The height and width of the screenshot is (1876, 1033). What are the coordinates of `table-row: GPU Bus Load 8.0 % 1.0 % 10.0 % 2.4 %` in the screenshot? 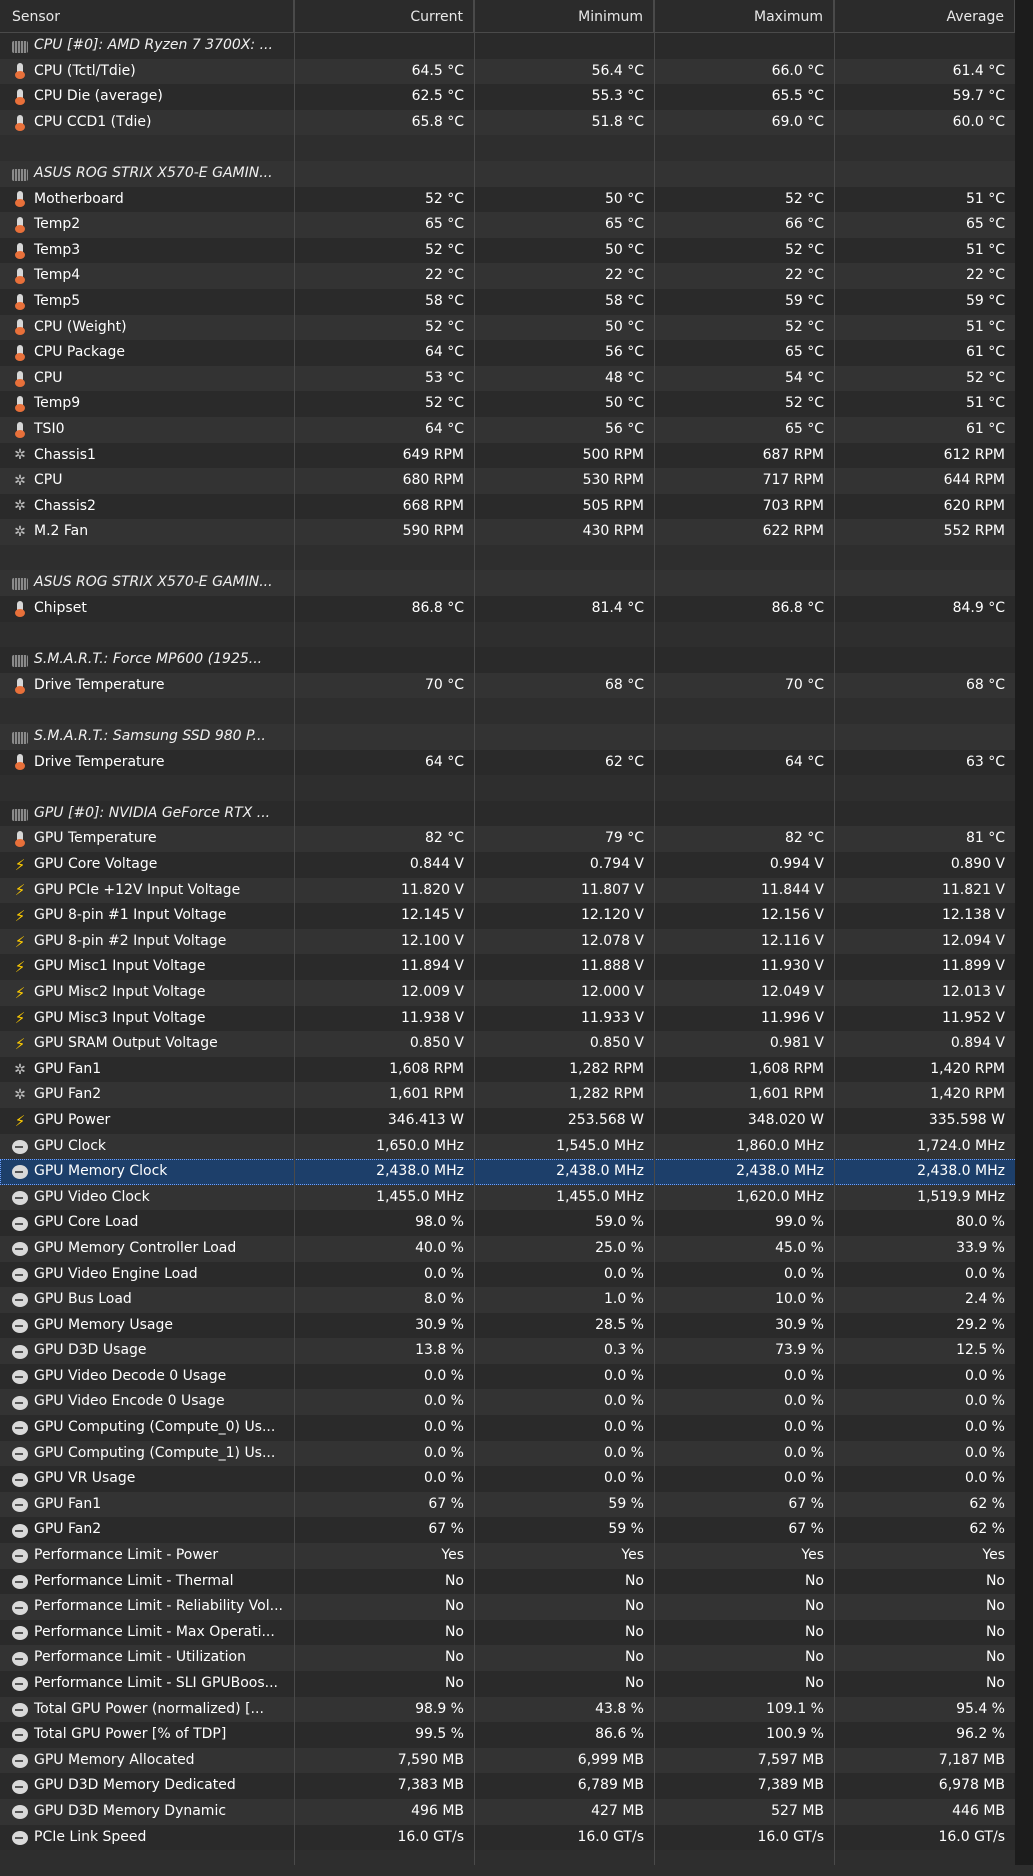 It's located at (516, 1300).